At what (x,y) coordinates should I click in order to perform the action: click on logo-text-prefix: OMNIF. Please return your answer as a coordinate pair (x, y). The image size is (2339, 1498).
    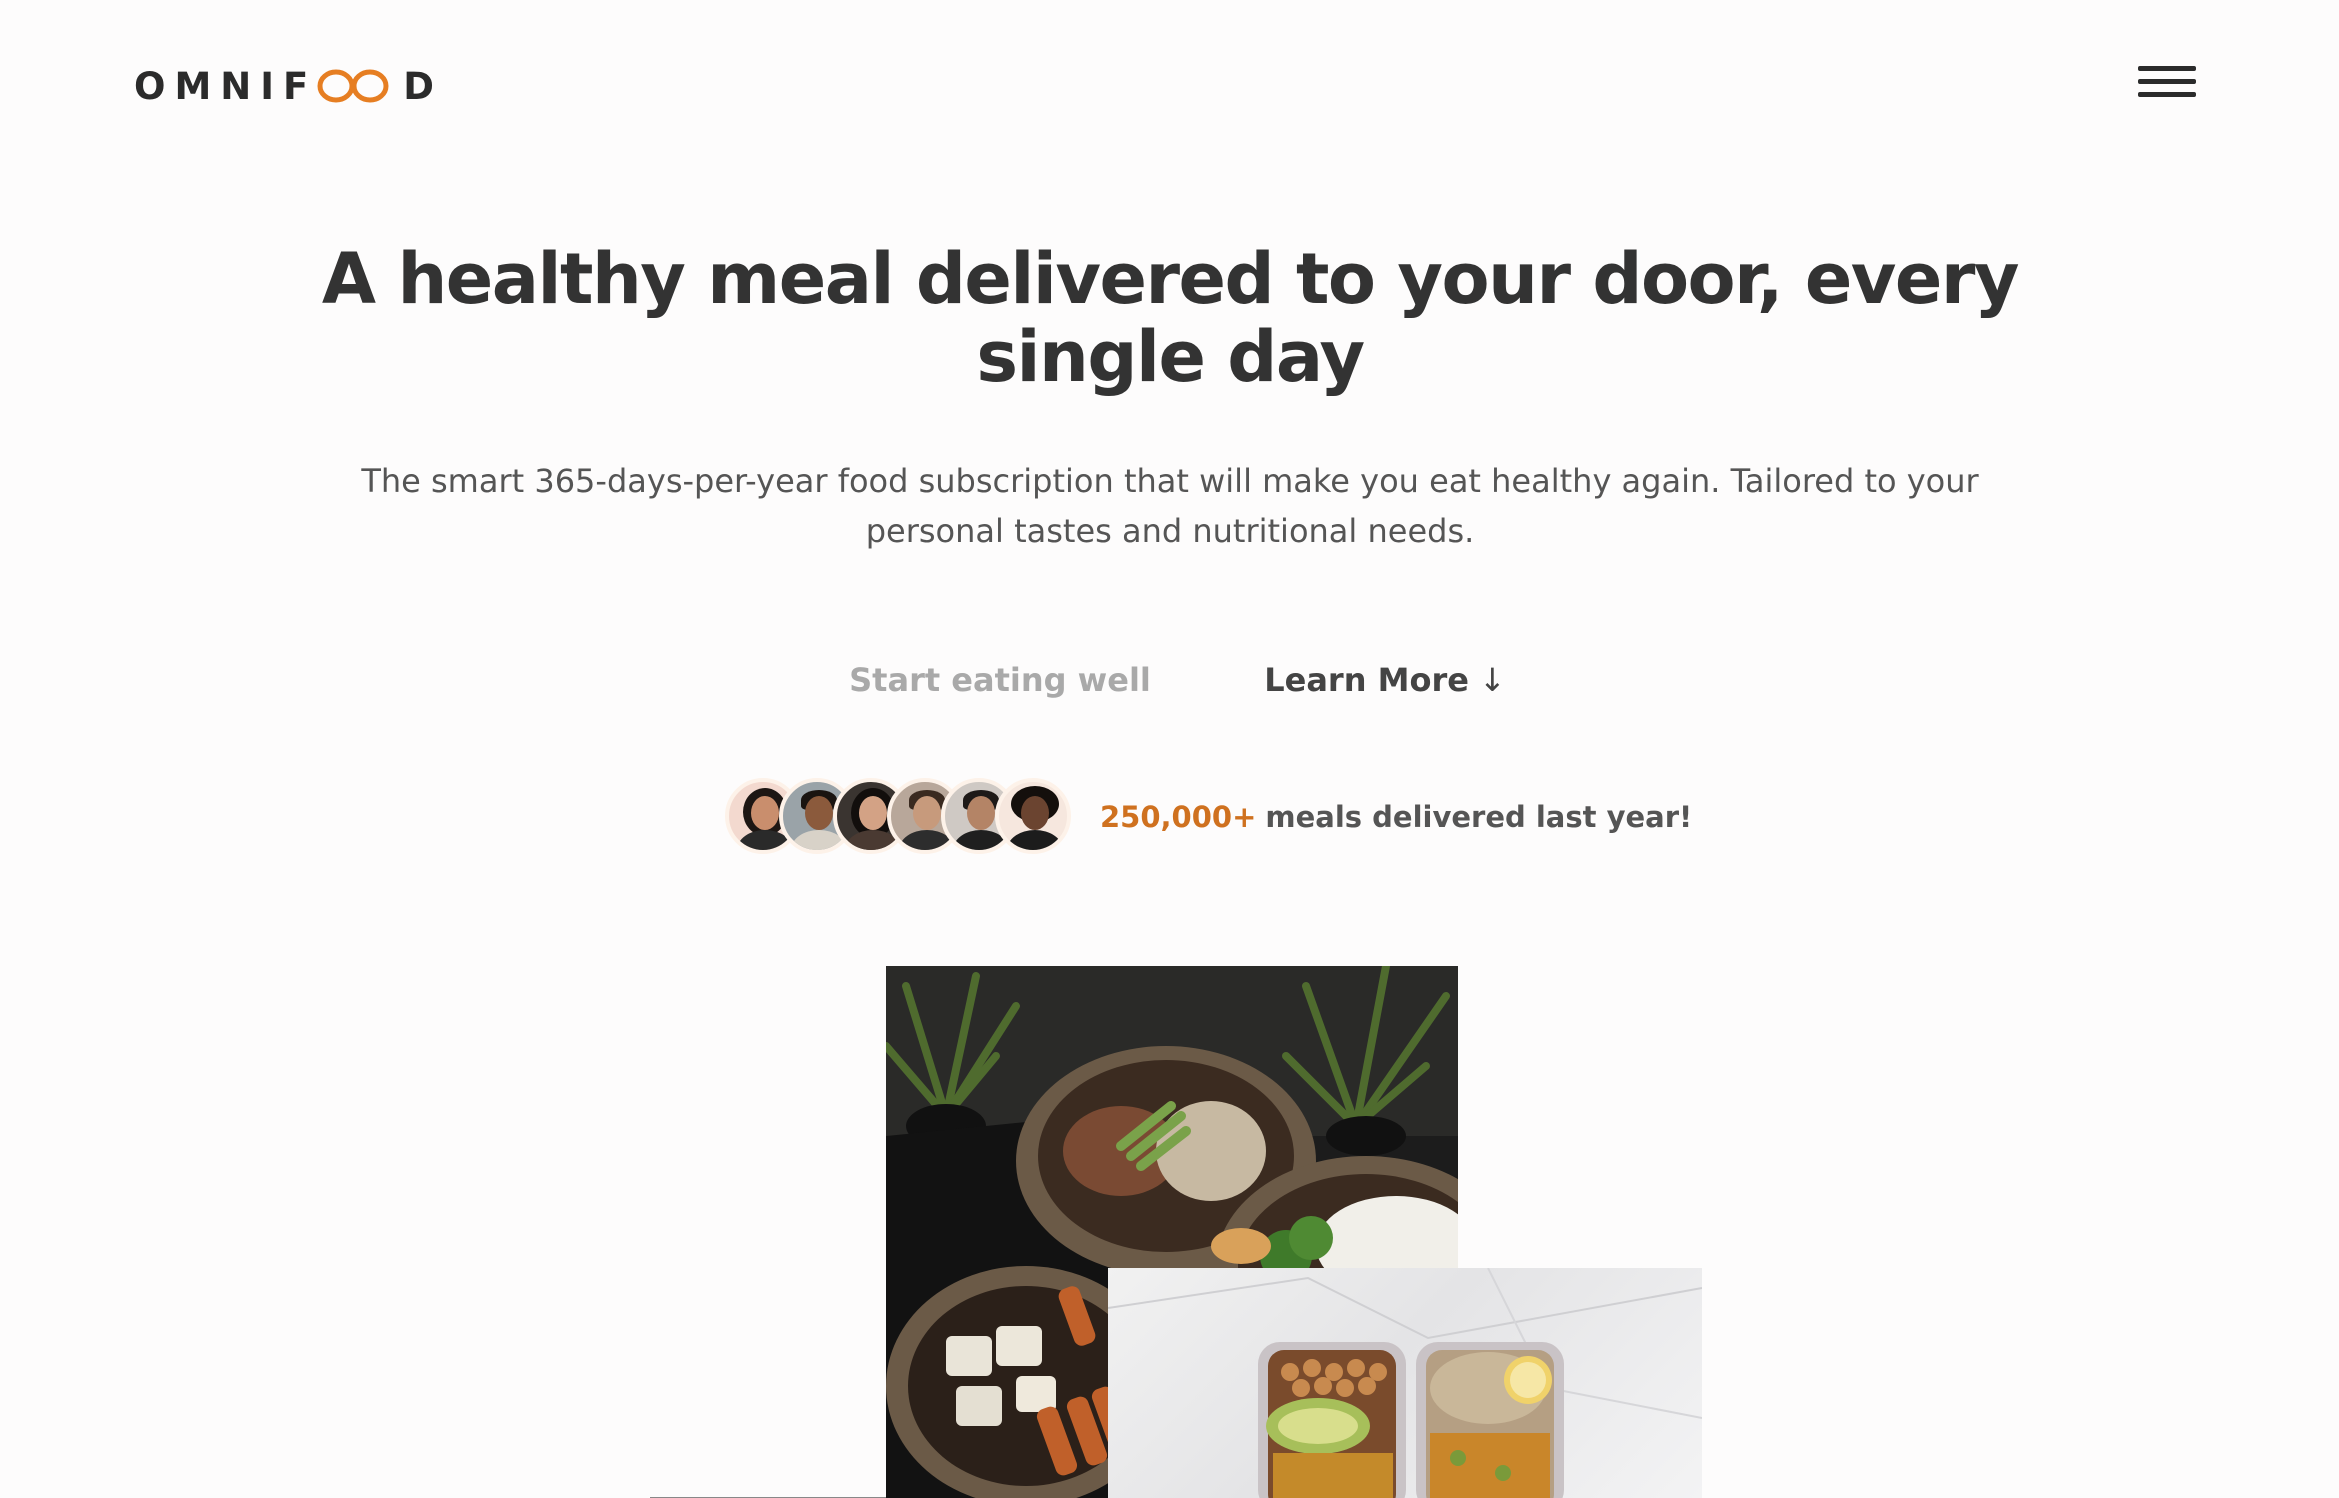
    Looking at the image, I should click on (226, 86).